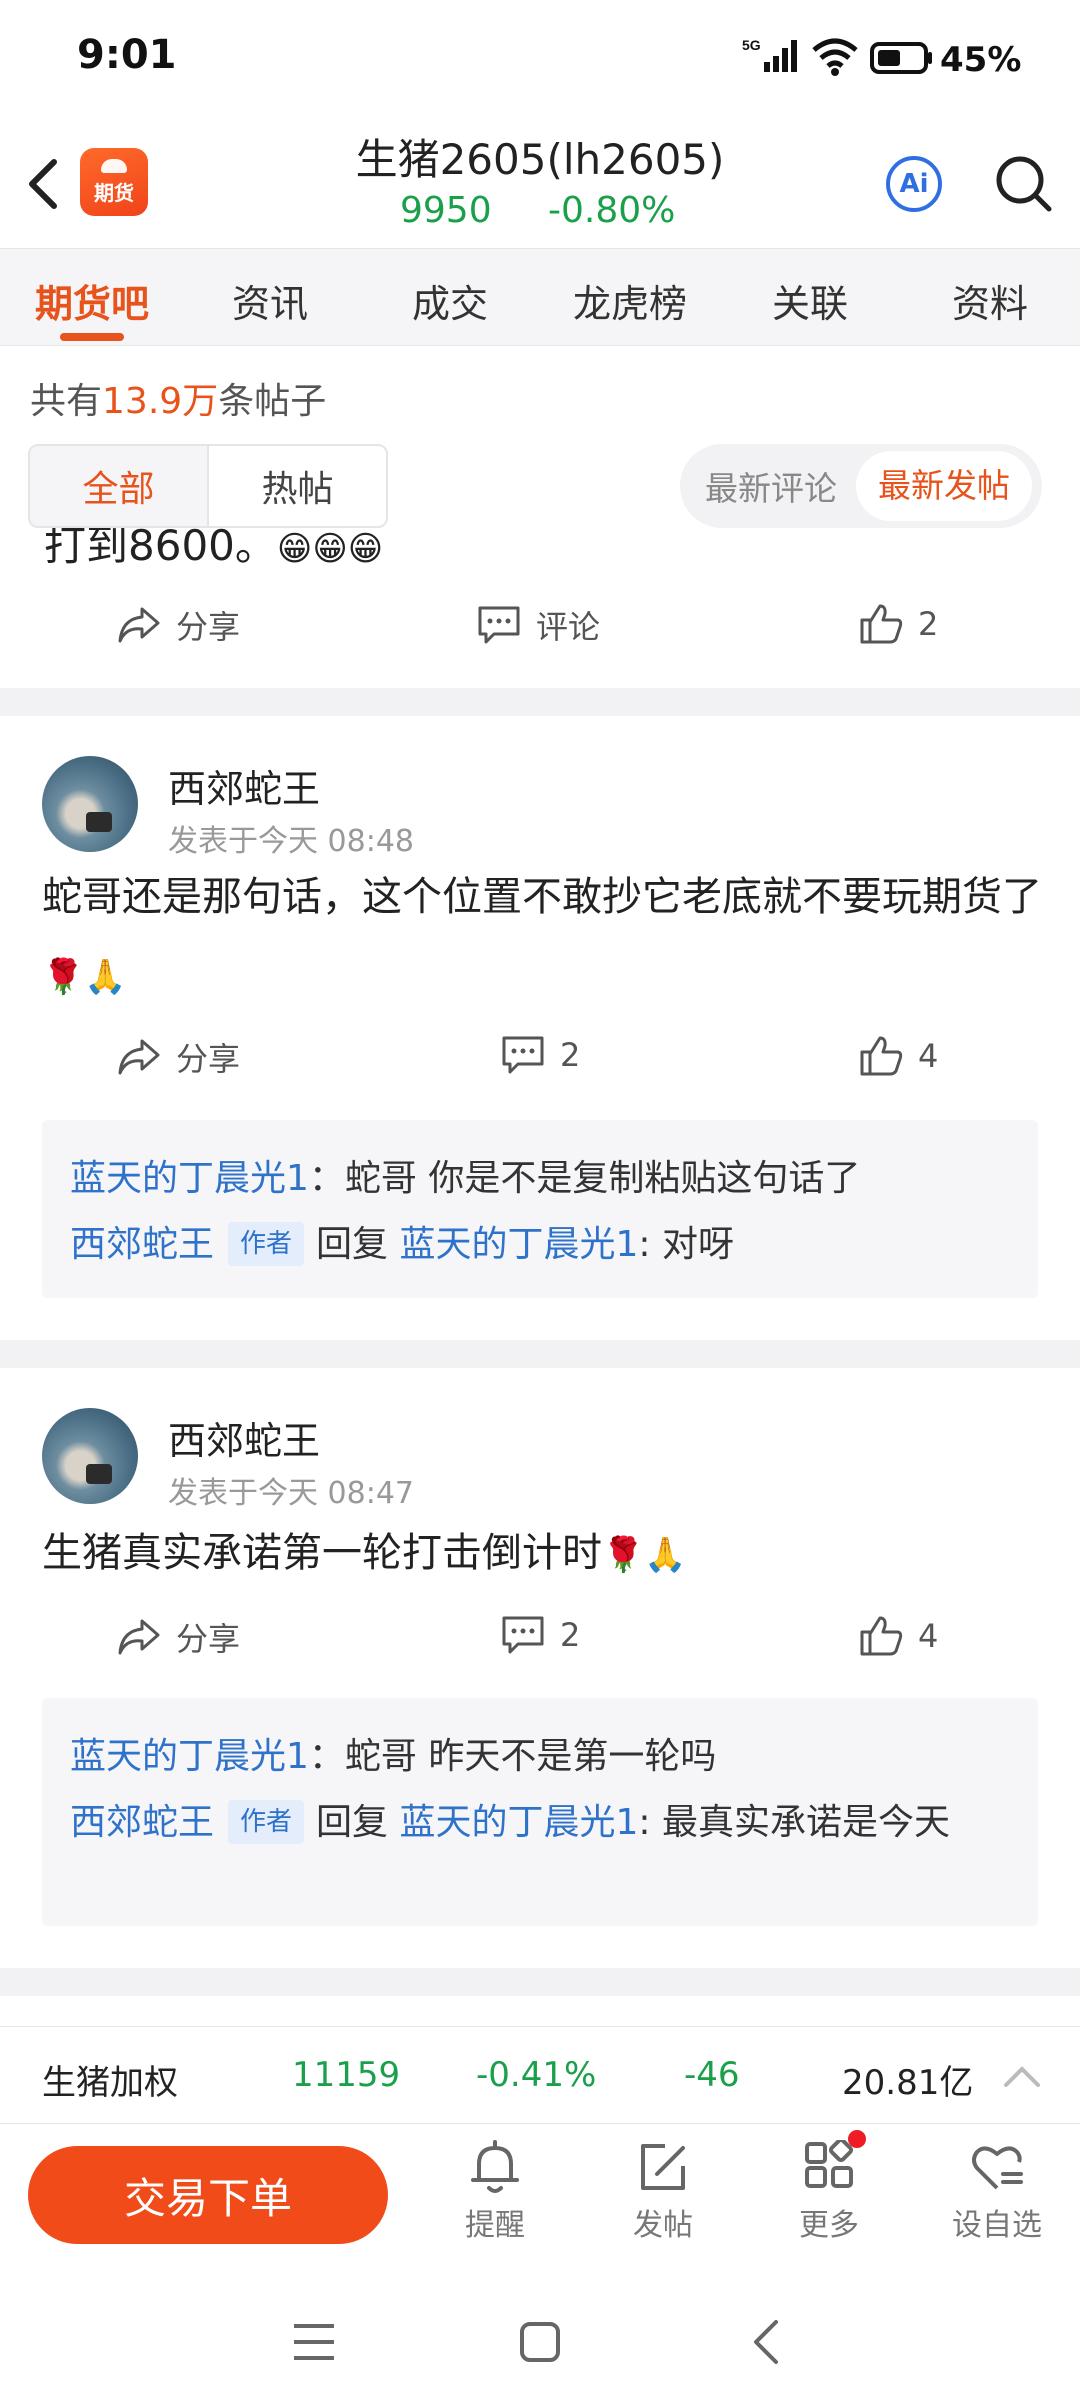  What do you see at coordinates (270, 300) in the screenshot?
I see `tab-news: 资讯` at bounding box center [270, 300].